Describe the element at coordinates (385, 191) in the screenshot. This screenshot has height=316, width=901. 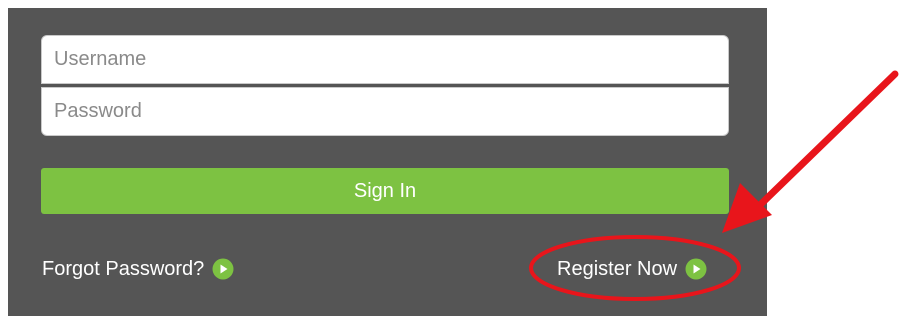
I see `sign-in-button: Sign In` at that location.